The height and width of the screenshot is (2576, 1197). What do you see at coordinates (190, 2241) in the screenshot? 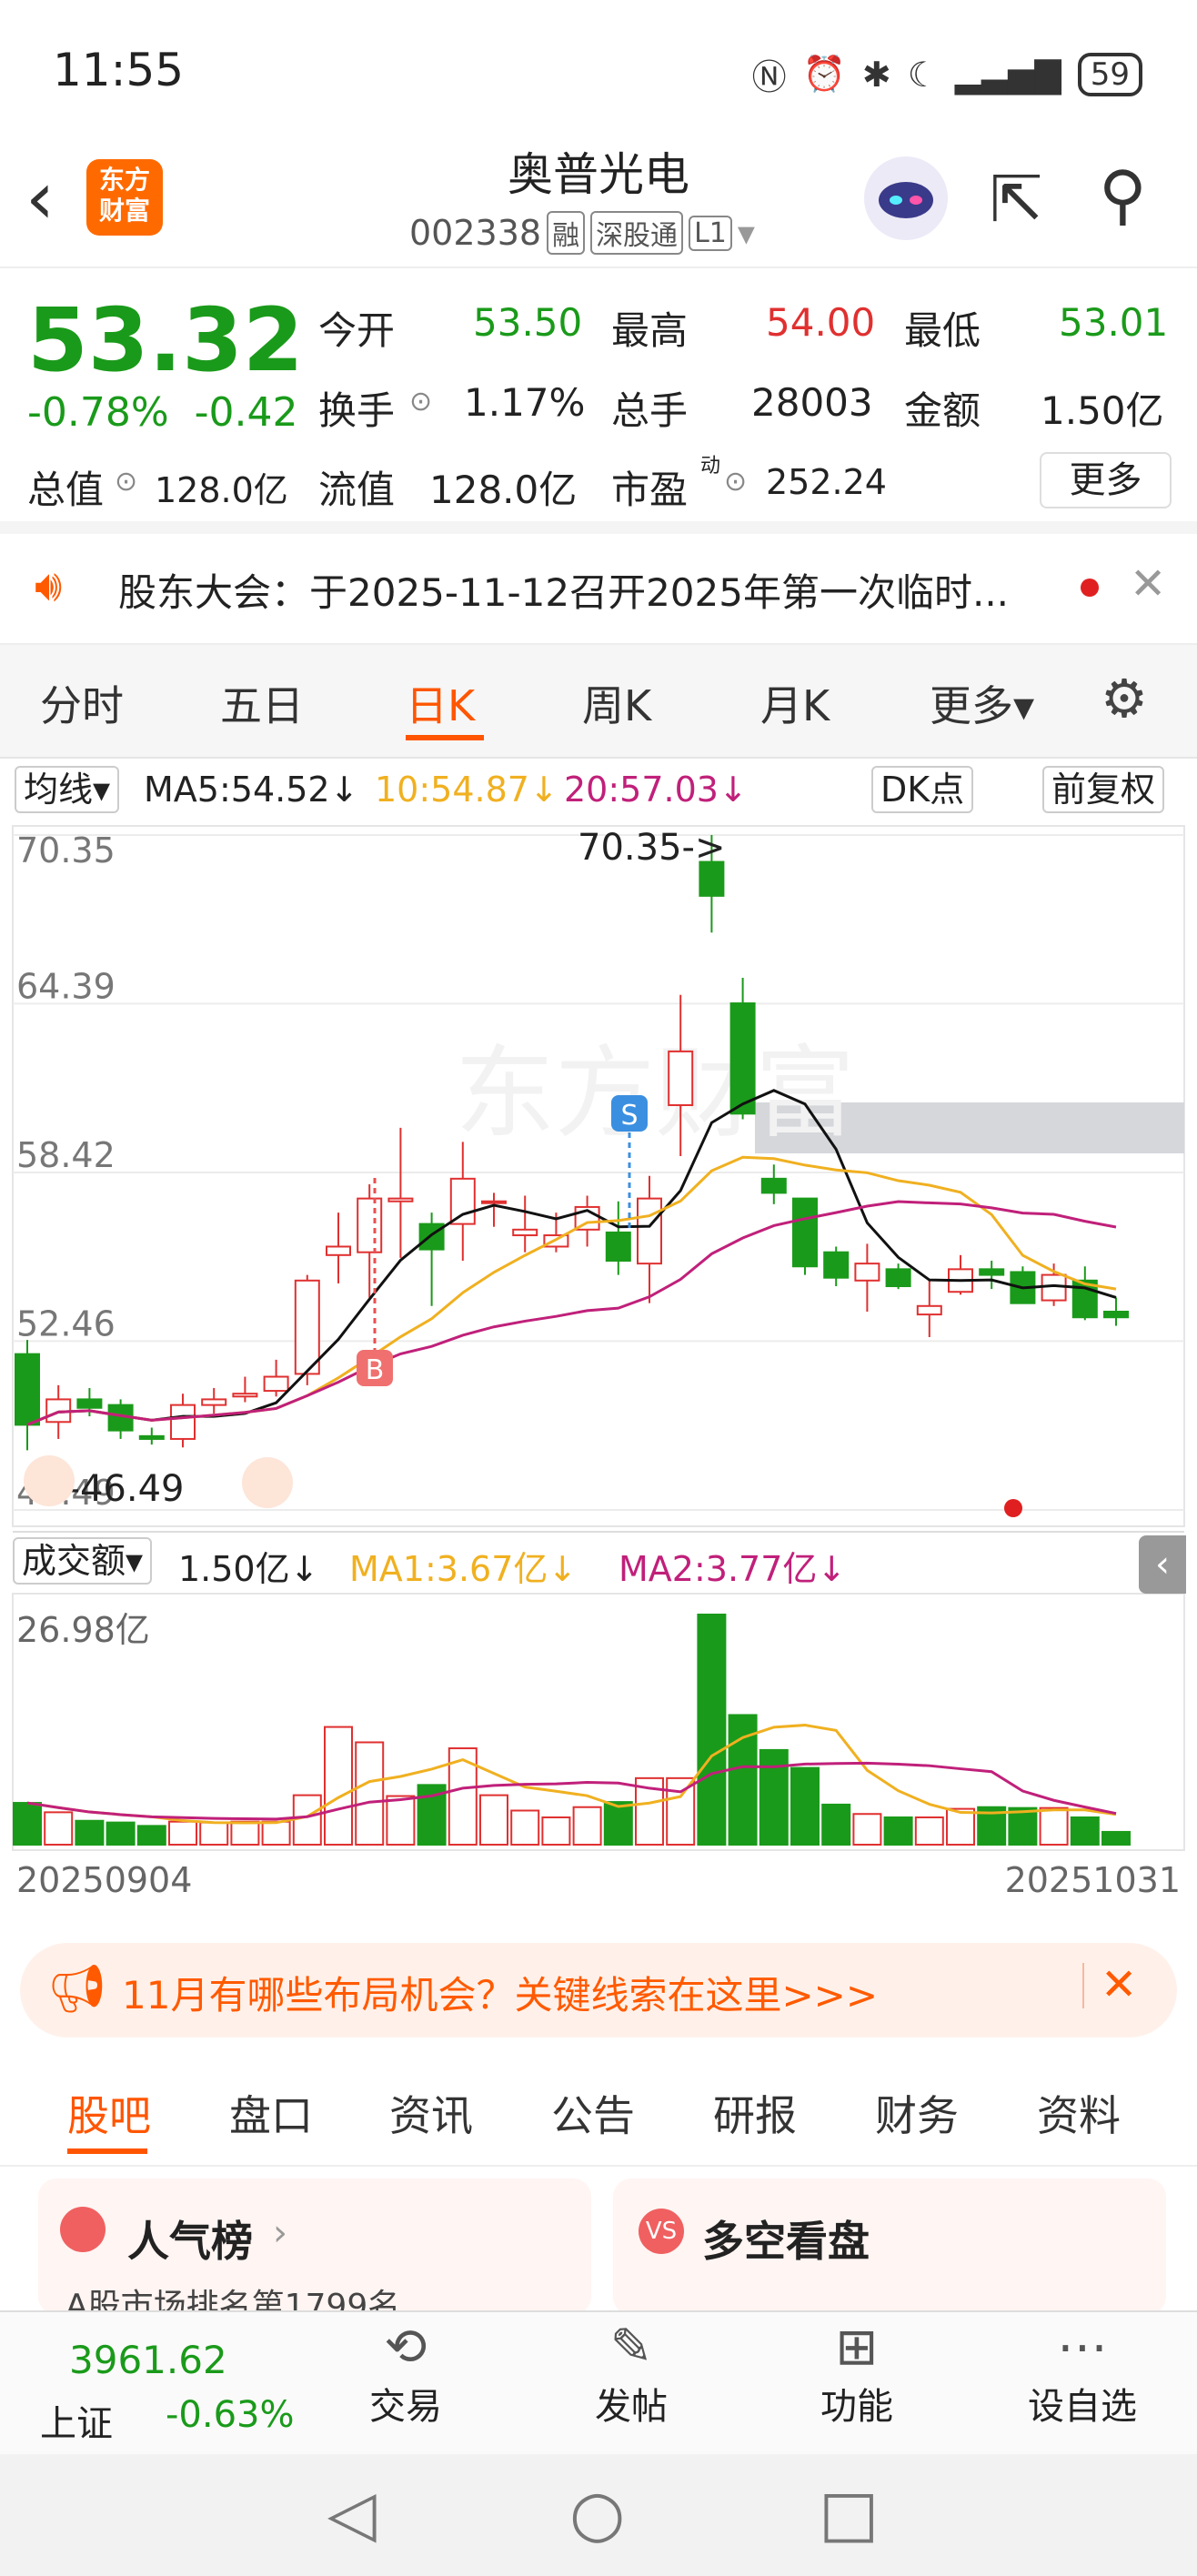
I see `popularity-title: 人气榜` at bounding box center [190, 2241].